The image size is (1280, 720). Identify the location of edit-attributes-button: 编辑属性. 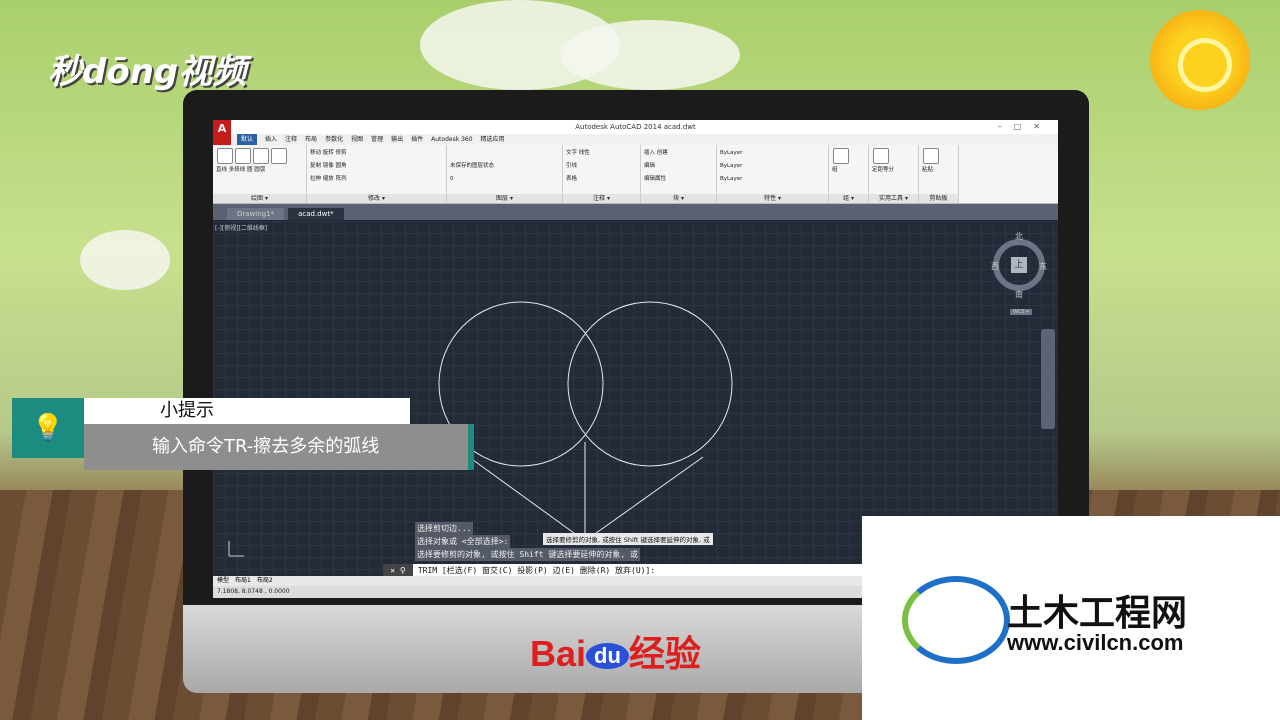
(655, 179).